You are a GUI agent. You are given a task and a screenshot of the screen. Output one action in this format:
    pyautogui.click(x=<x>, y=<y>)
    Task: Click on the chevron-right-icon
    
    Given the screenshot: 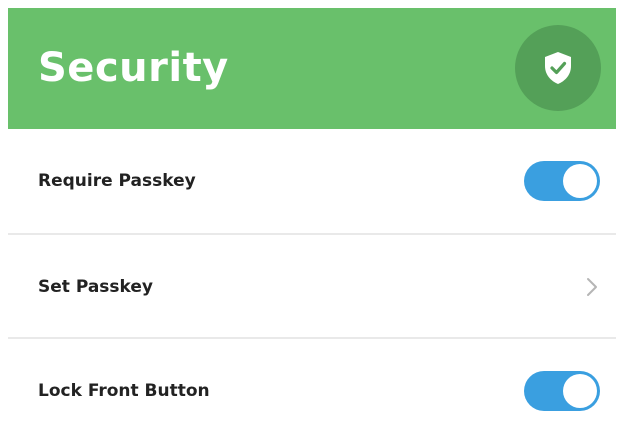 What is the action you would take?
    pyautogui.click(x=592, y=287)
    